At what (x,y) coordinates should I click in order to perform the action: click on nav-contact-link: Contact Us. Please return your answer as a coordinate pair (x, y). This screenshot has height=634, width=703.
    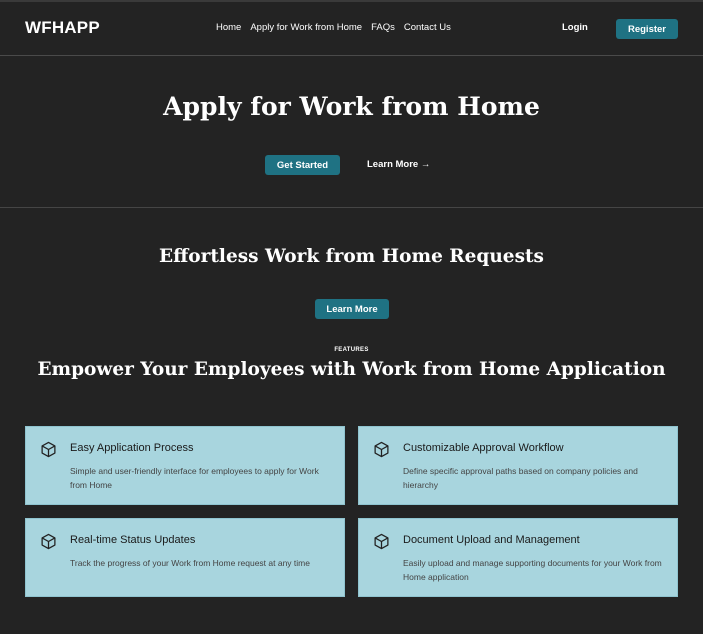
    Looking at the image, I should click on (427, 27).